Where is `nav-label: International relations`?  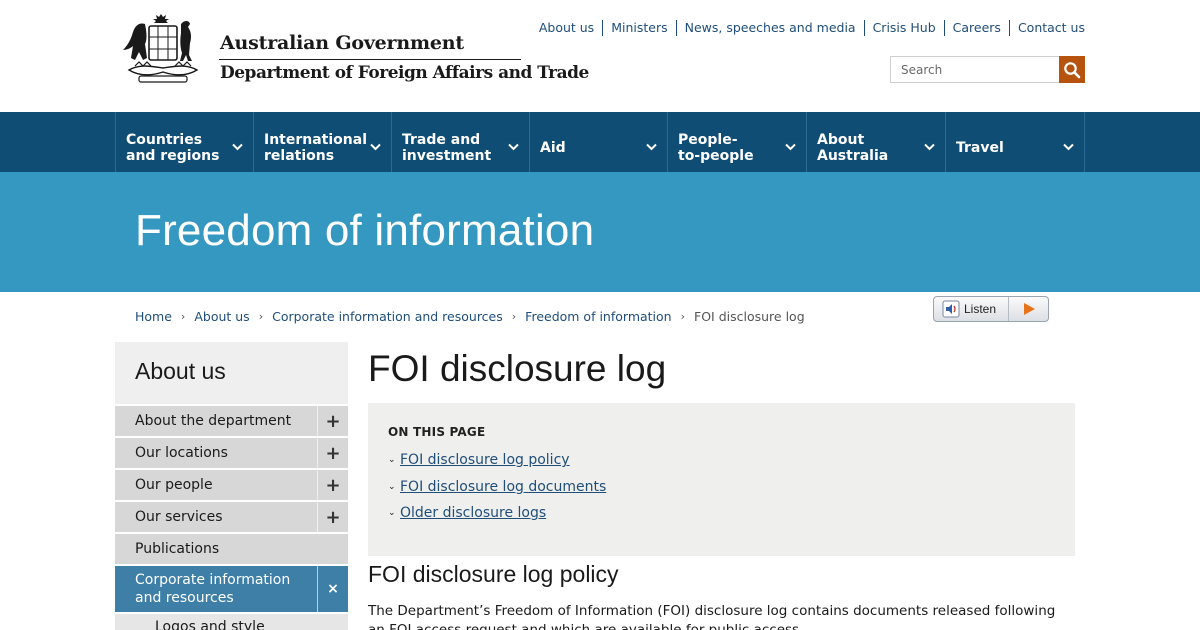 nav-label: International relations is located at coordinates (316, 148).